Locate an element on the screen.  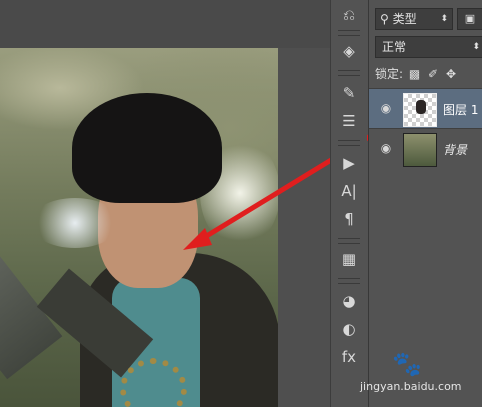
blend-mode-dropdown: 正常 ⬍ is located at coordinates (428, 47).